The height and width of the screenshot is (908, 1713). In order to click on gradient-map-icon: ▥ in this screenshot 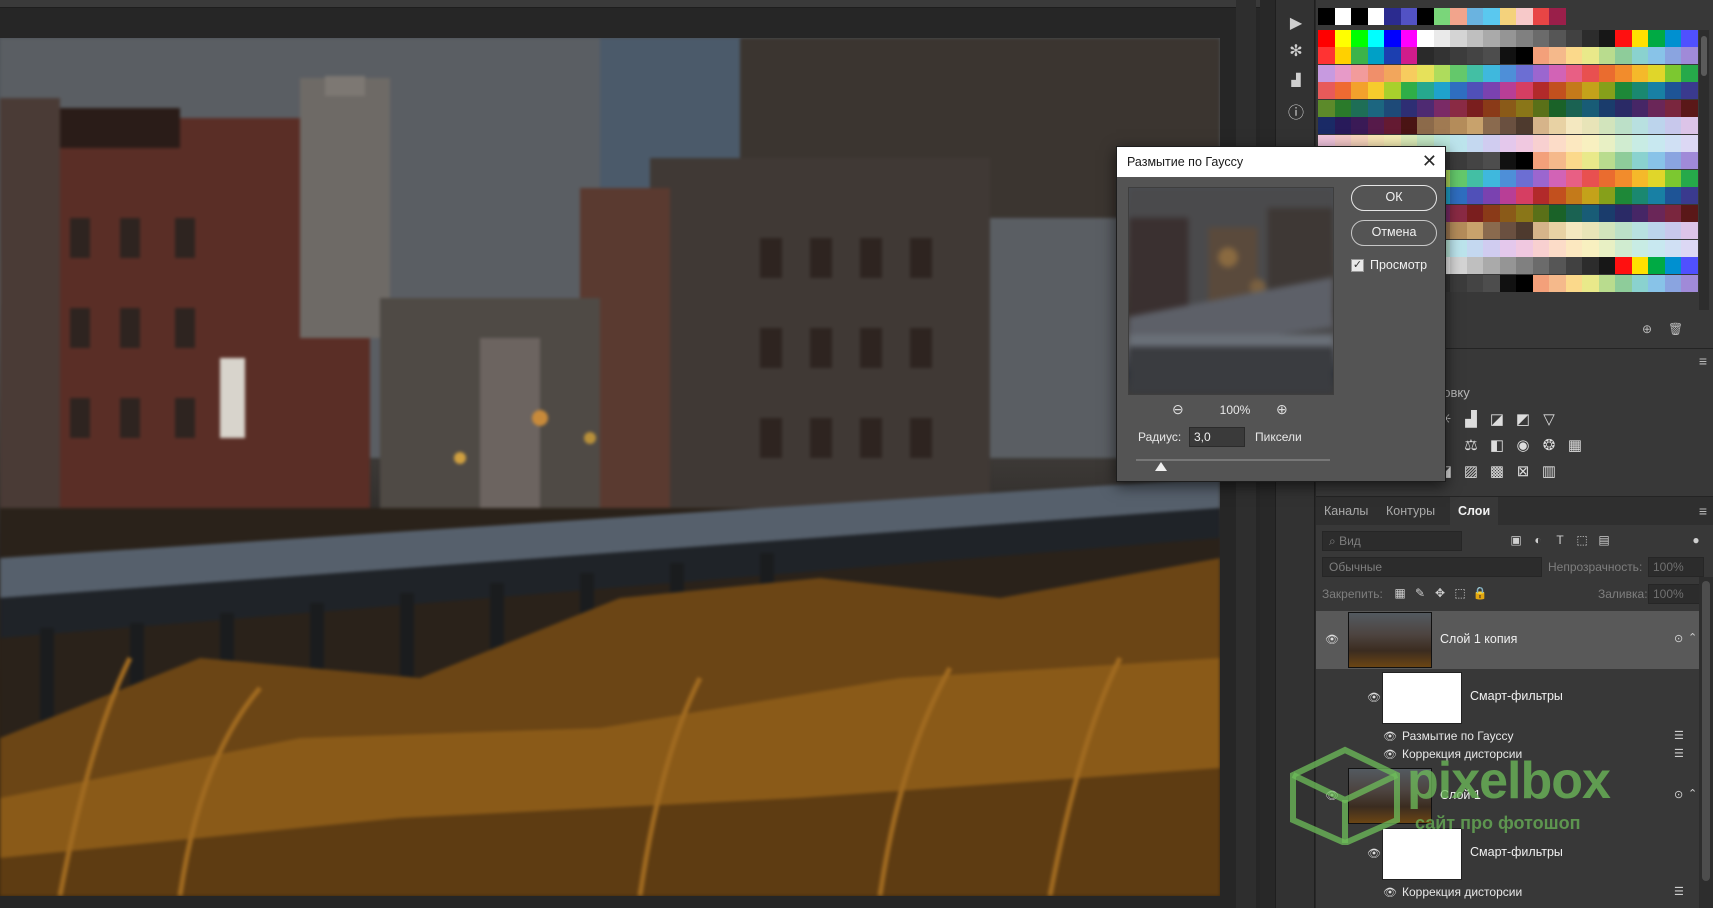, I will do `click(1549, 472)`.